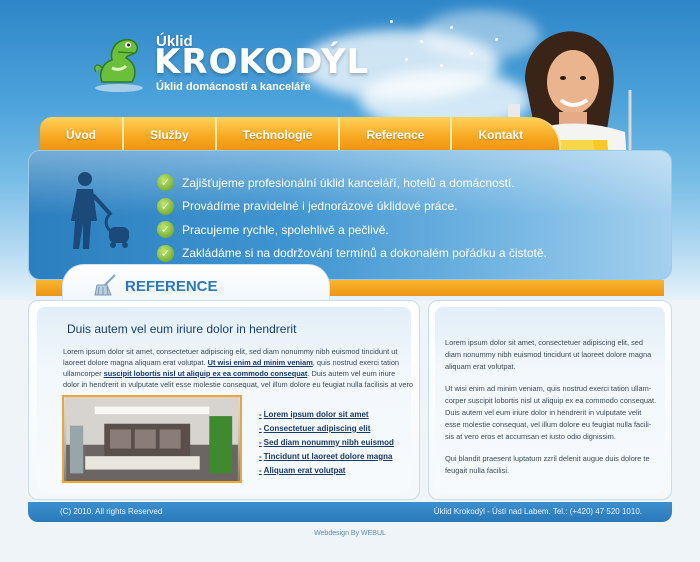  What do you see at coordinates (118, 65) in the screenshot?
I see `crocodile-mascot-icon` at bounding box center [118, 65].